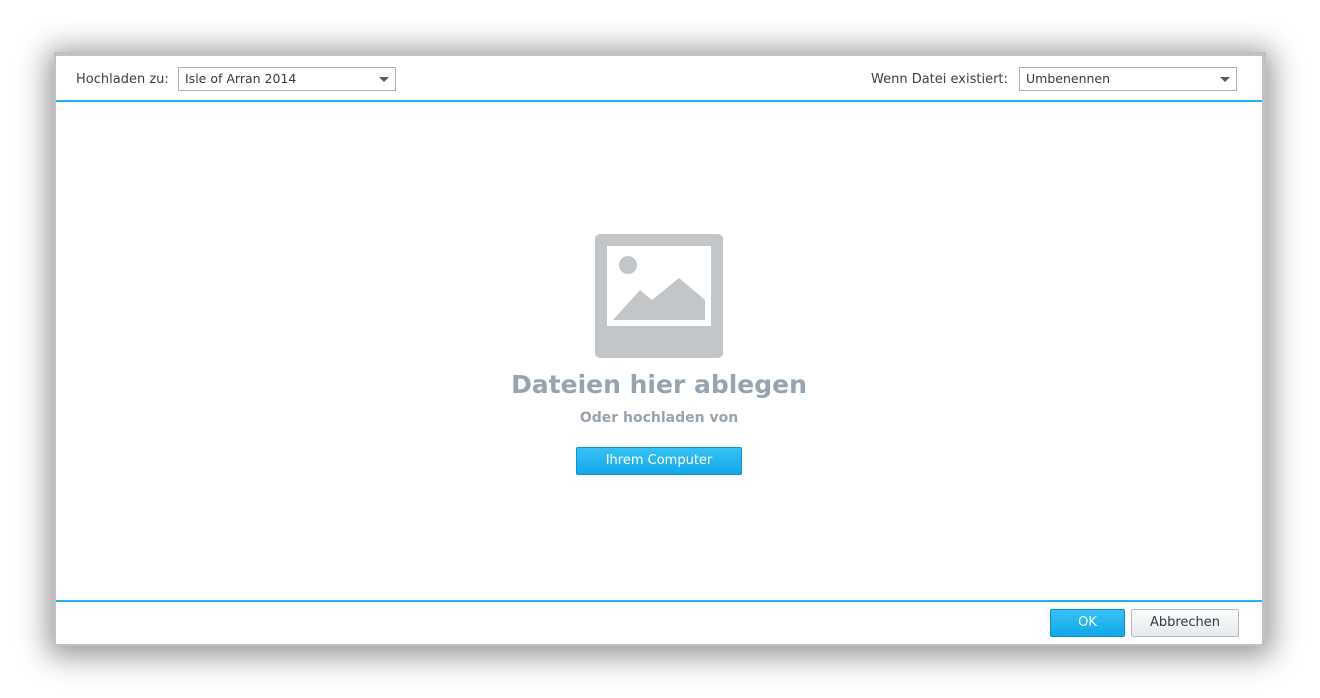 The image size is (1320, 698). I want to click on ok-button: OK, so click(1087, 623).